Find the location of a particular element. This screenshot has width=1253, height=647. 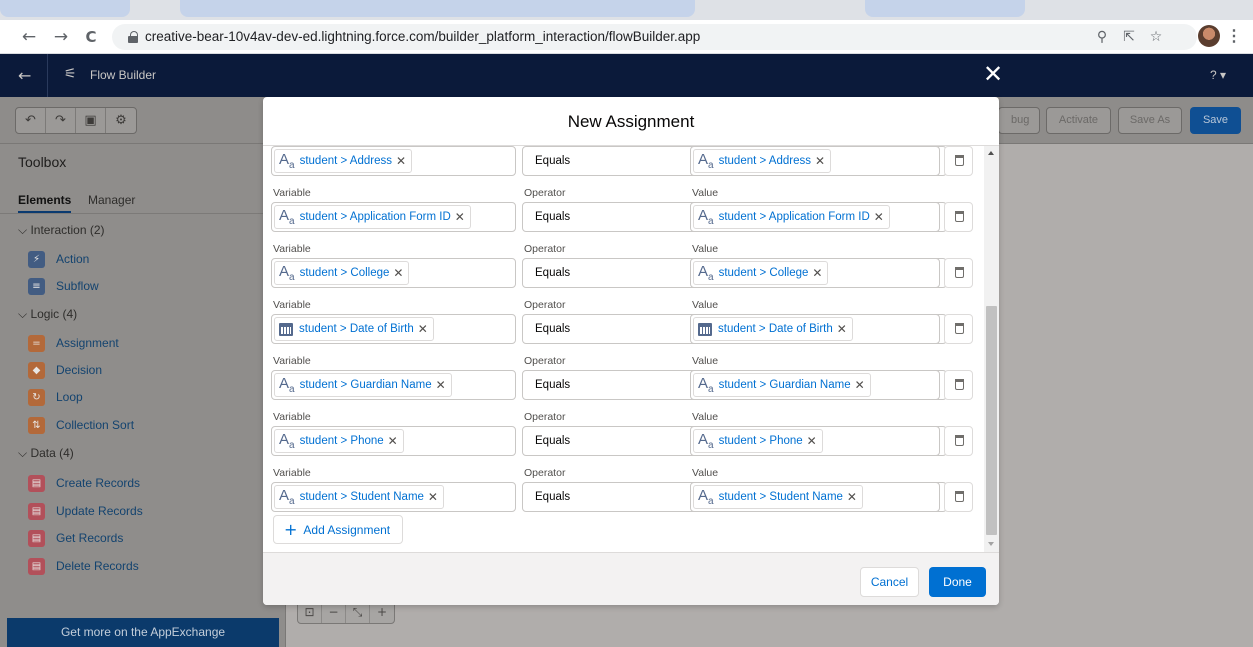

variable-field: Aa student > Application Form ID ✕ is located at coordinates (393, 217).